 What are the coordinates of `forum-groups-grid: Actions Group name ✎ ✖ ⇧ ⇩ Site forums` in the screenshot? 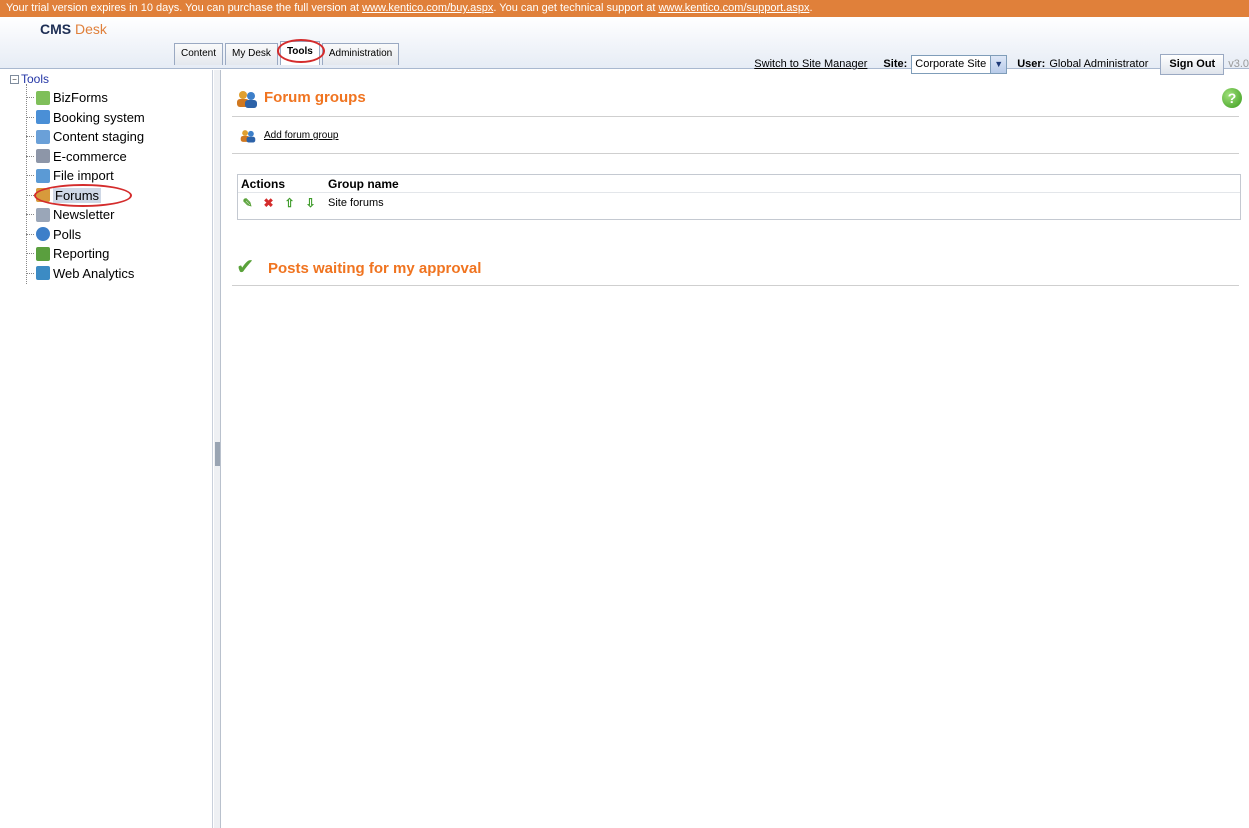 It's located at (739, 197).